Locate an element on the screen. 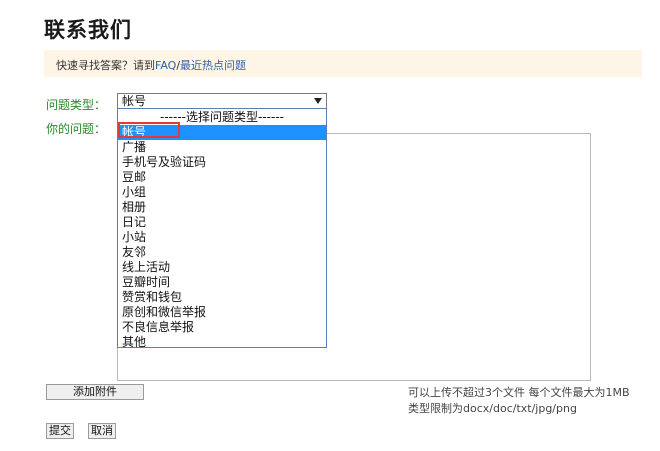 The width and height of the screenshot is (660, 451). dropdown-option: 日记 is located at coordinates (222, 222).